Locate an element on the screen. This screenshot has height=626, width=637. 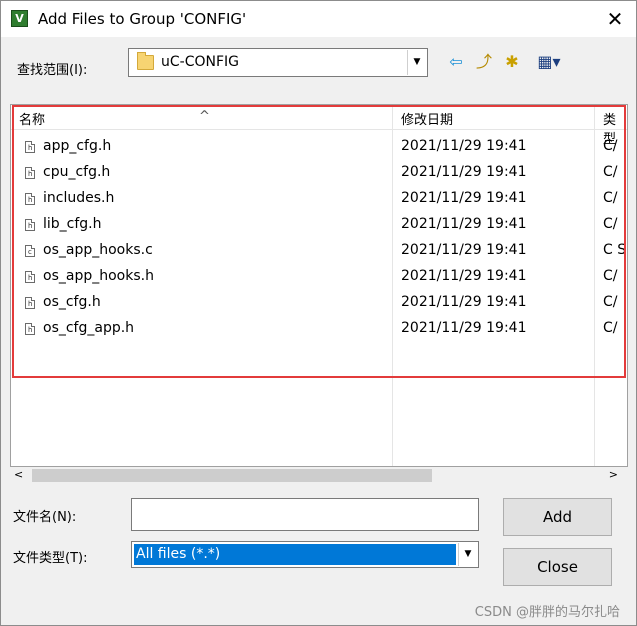
list-header: ^ 名称 修改日期 类型 is located at coordinates (319, 126).